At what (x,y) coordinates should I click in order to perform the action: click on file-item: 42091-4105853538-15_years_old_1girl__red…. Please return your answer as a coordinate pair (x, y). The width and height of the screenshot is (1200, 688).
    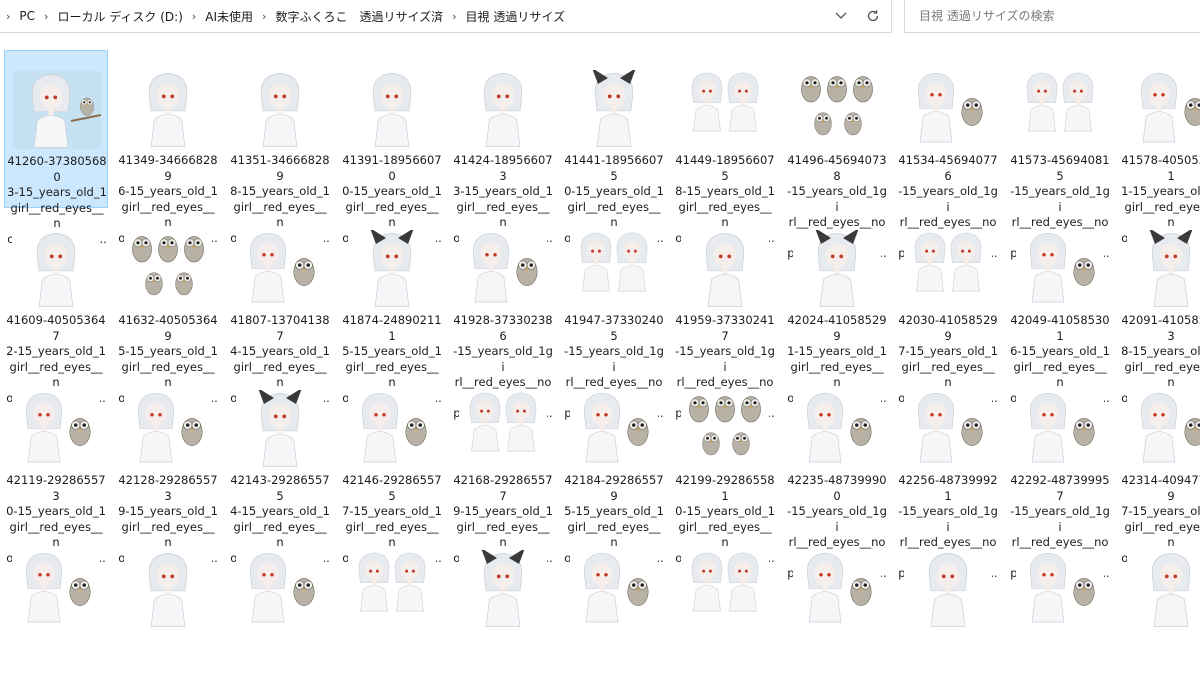
    Looking at the image, I should click on (1159, 307).